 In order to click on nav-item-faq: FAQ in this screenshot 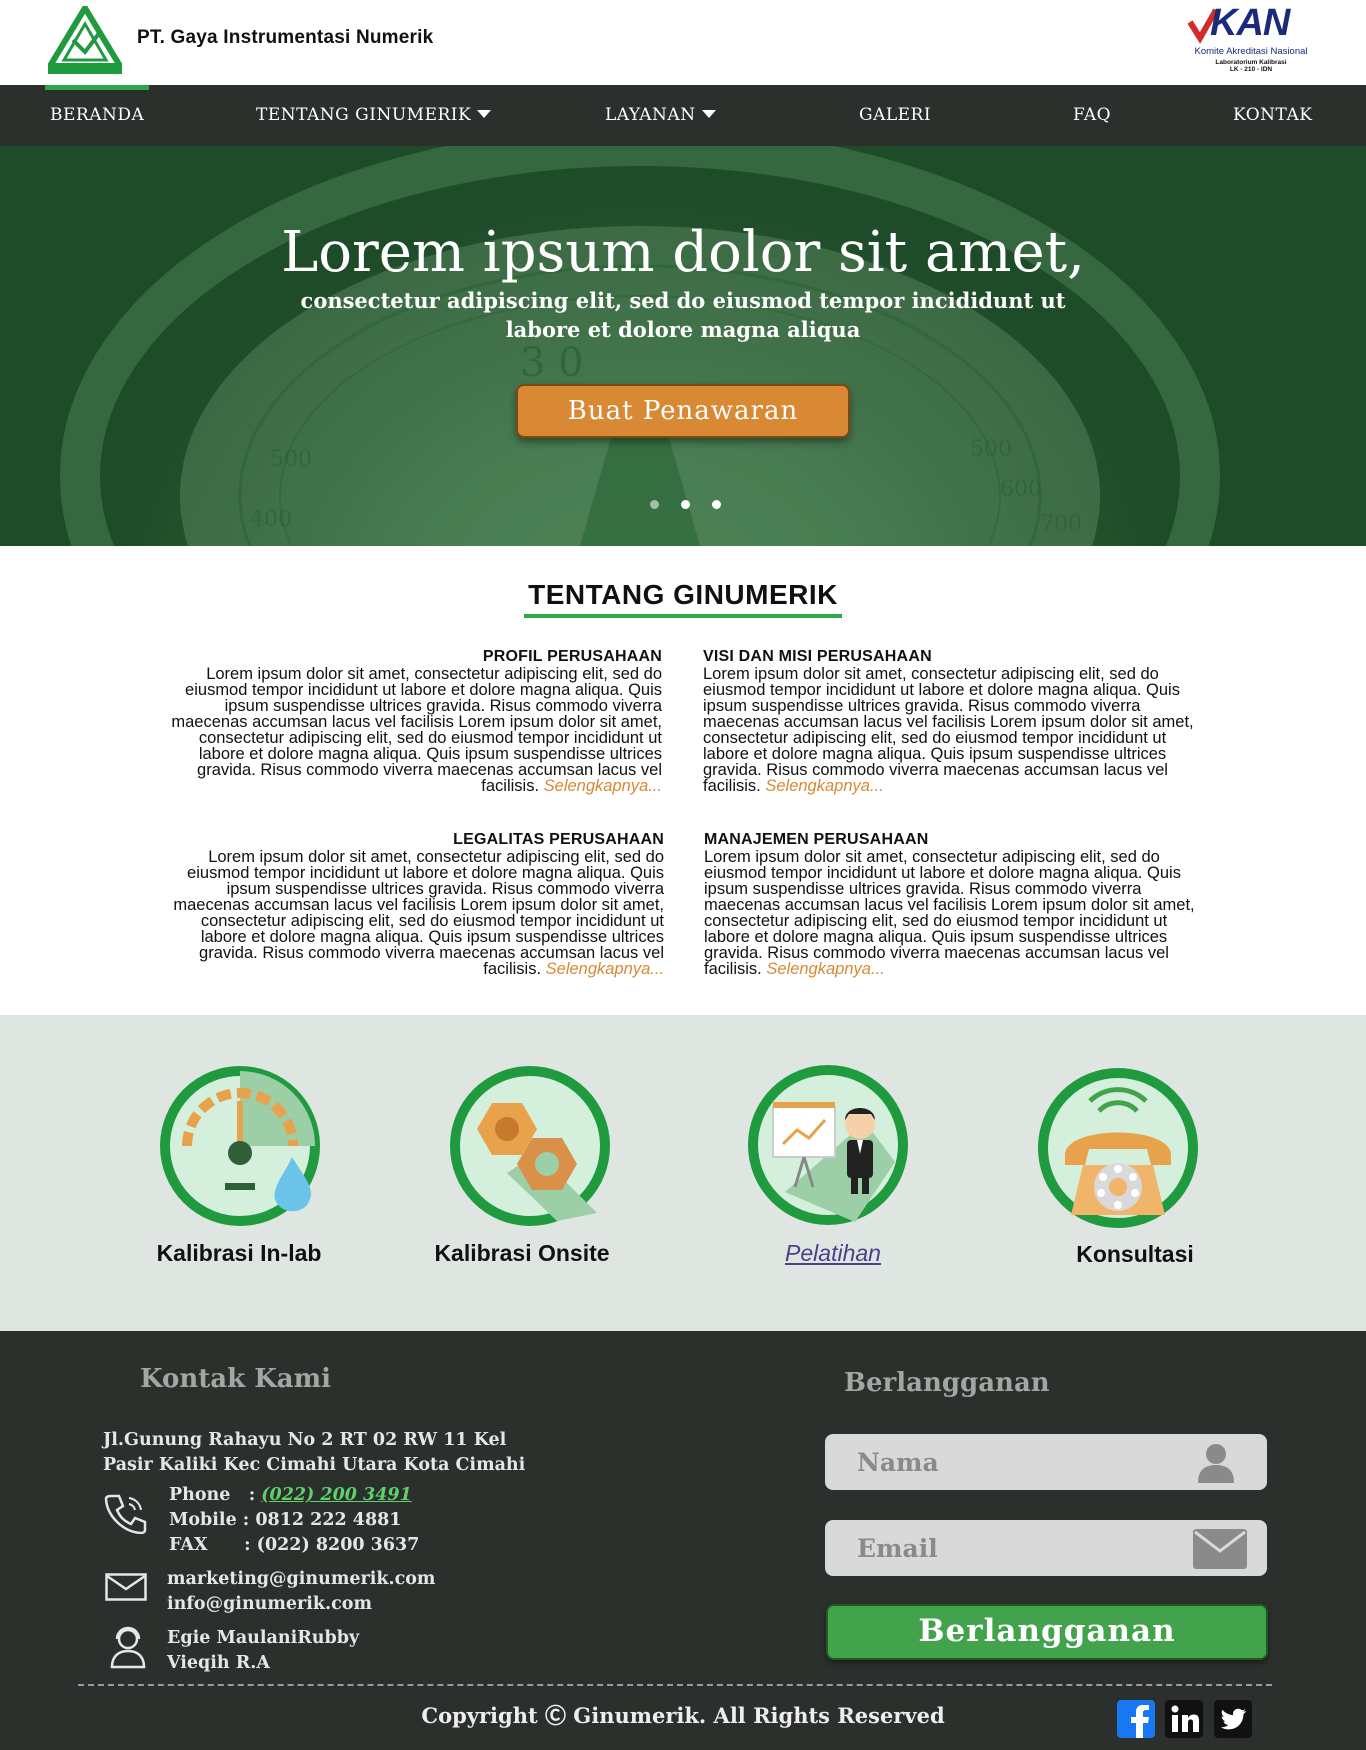, I will do `click(1092, 115)`.